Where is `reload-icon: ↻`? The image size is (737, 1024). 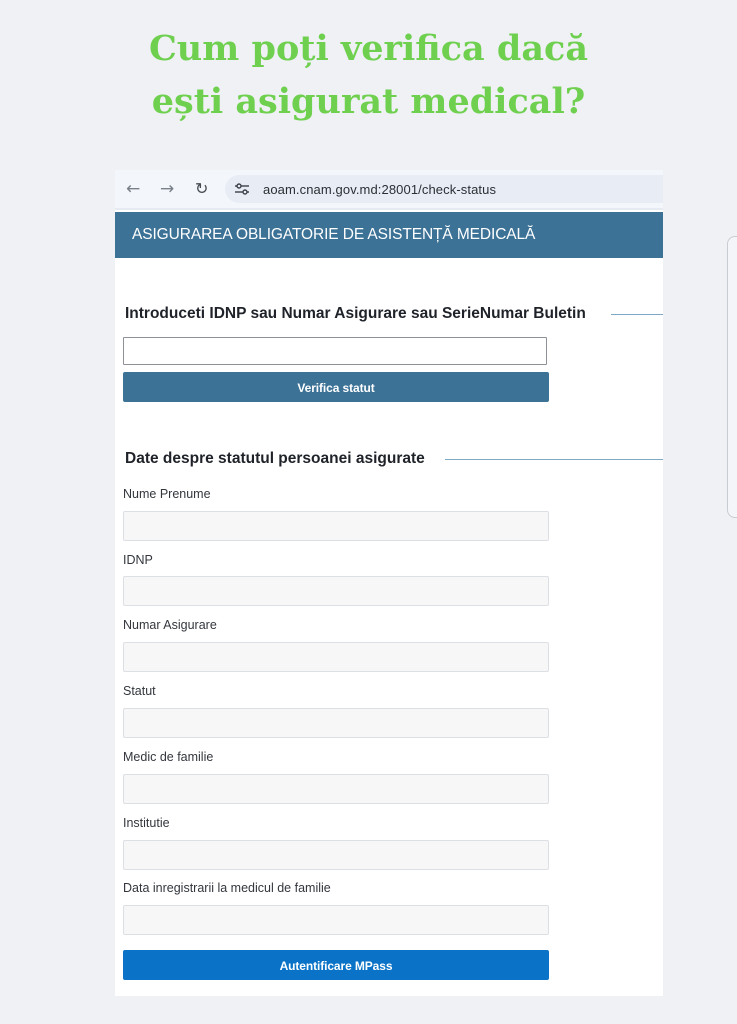 reload-icon: ↻ is located at coordinates (201, 189).